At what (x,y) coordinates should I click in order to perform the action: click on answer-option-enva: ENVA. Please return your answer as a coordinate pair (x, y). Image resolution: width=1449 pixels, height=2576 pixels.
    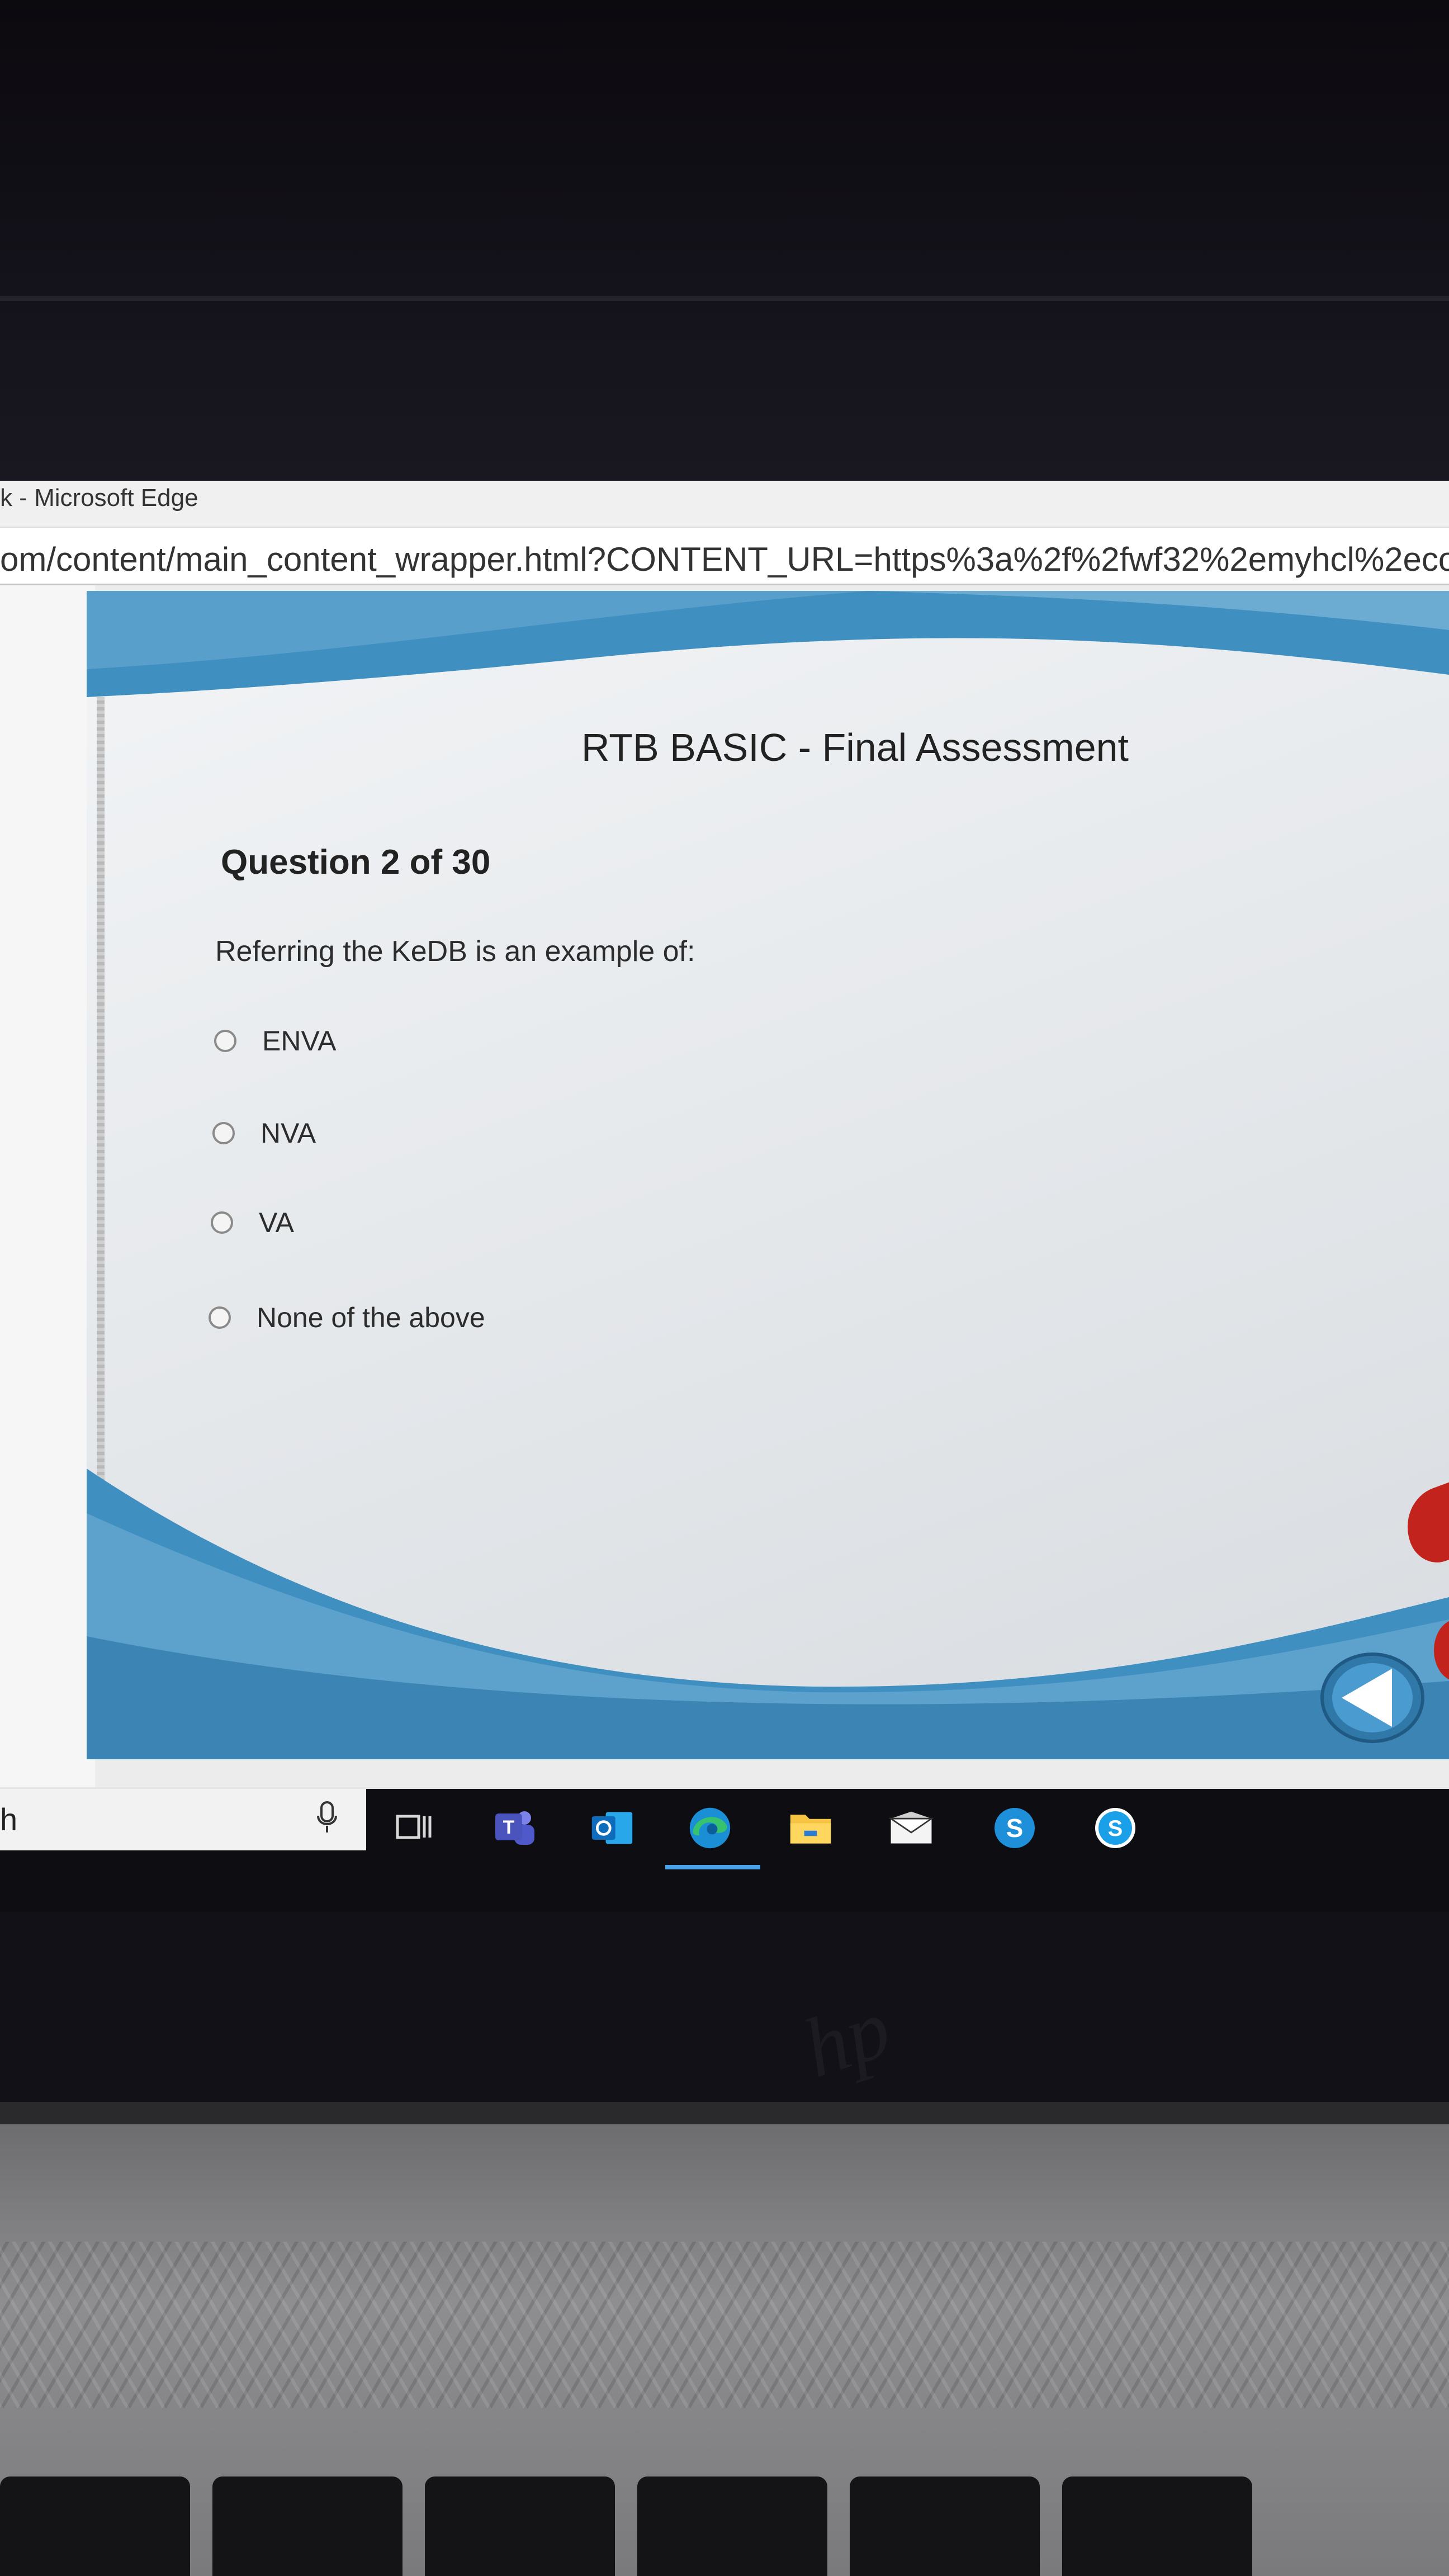
    Looking at the image, I should click on (275, 1040).